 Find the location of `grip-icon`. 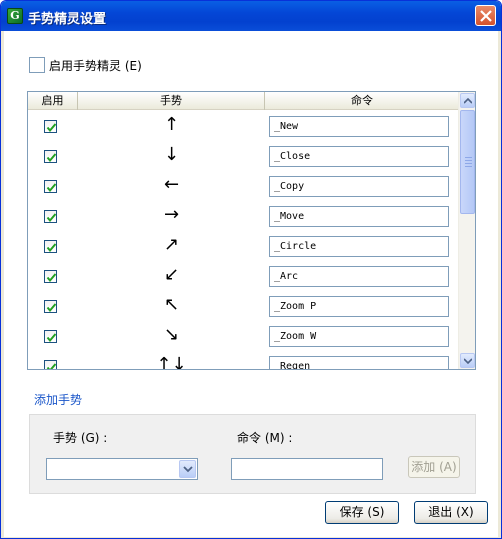

grip-icon is located at coordinates (468, 163).